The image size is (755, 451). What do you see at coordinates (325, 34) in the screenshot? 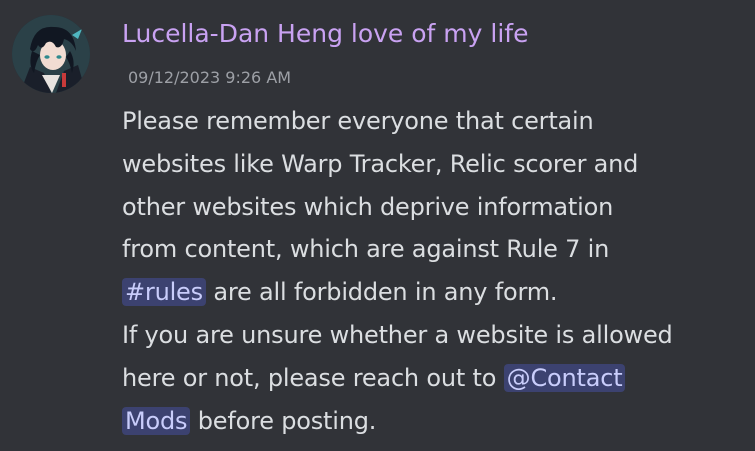
I see `author-username: Lucella-Dan Heng love of my life` at bounding box center [325, 34].